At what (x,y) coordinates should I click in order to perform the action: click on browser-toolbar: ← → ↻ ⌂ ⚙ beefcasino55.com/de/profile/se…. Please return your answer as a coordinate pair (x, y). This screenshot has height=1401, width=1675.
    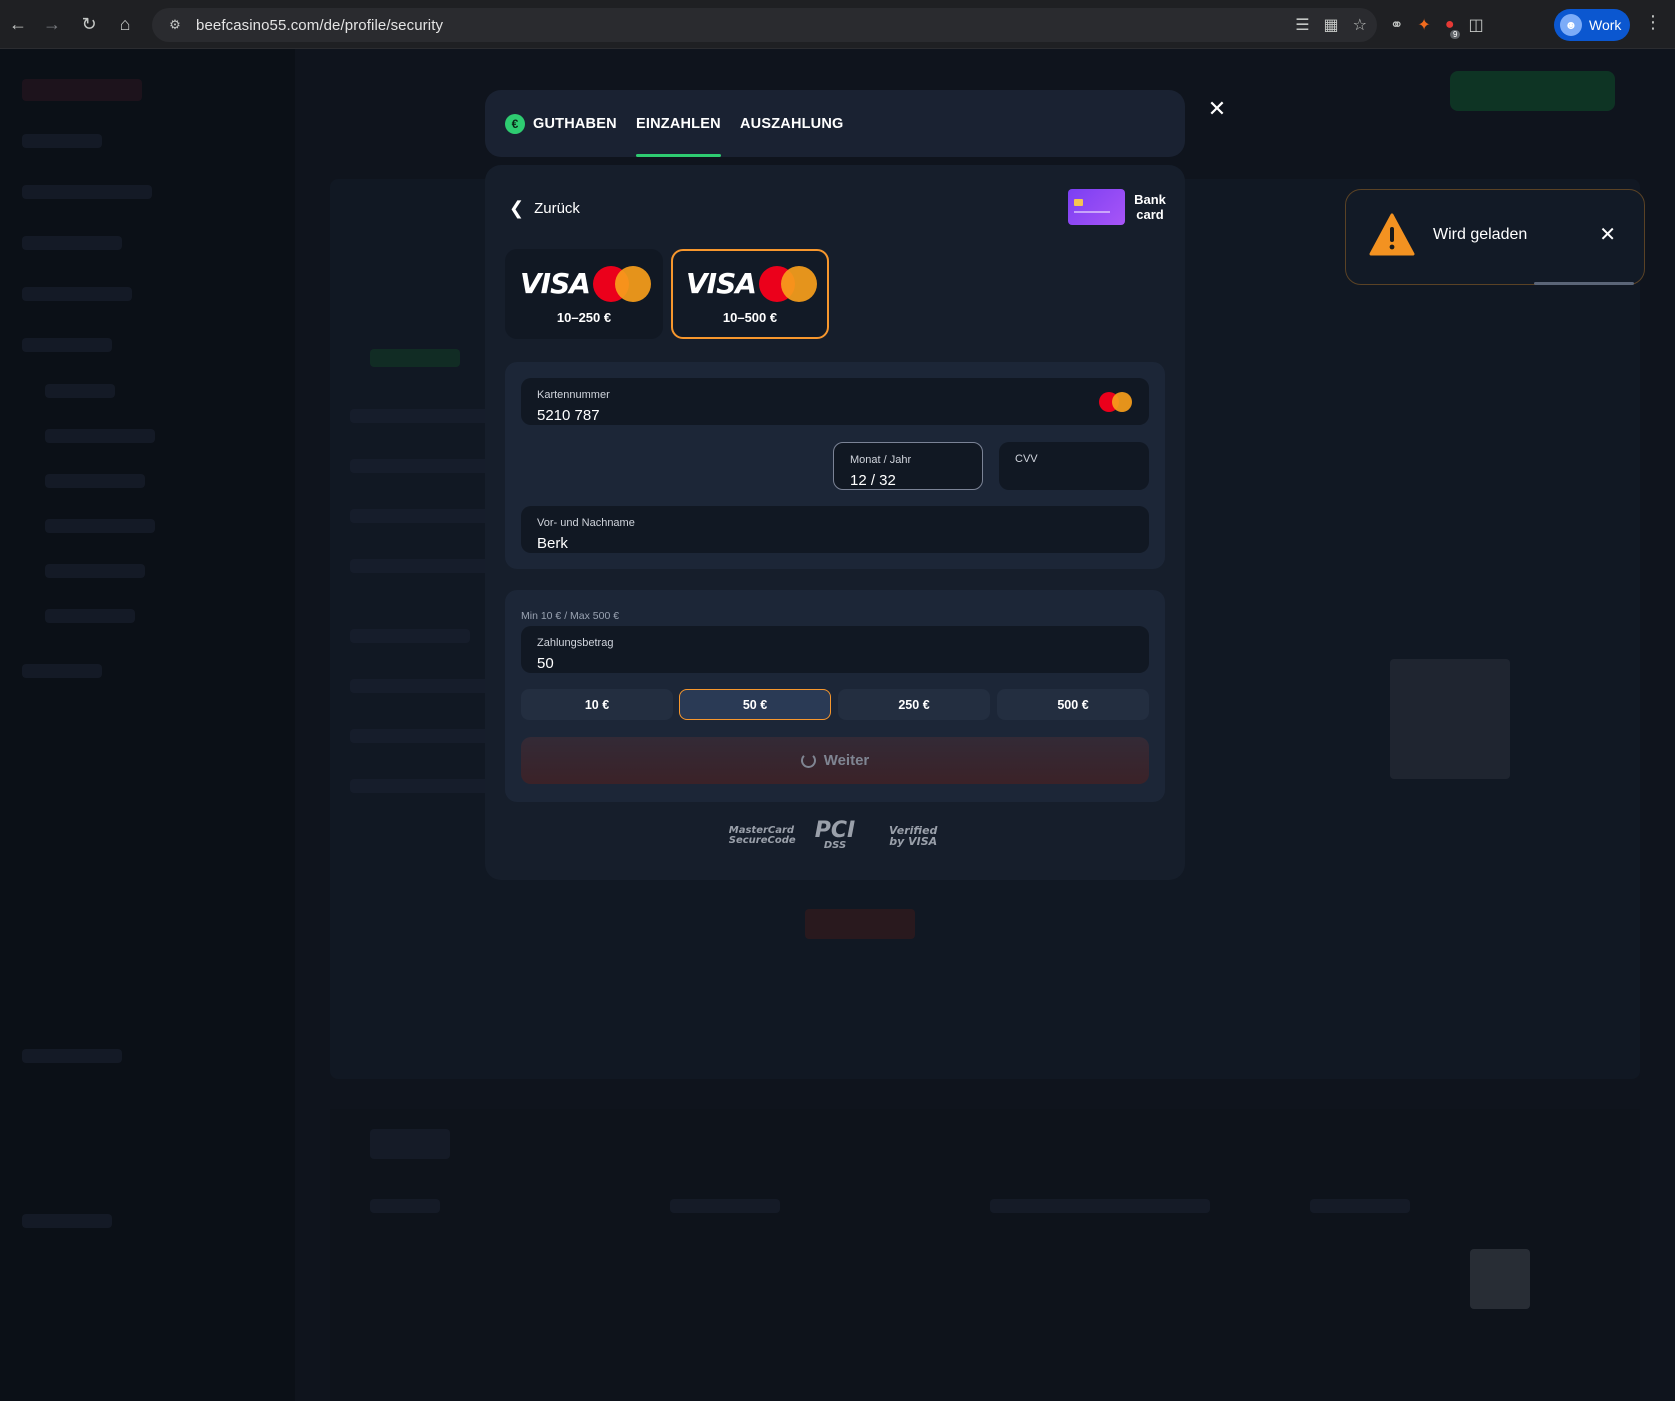
    Looking at the image, I should click on (837, 24).